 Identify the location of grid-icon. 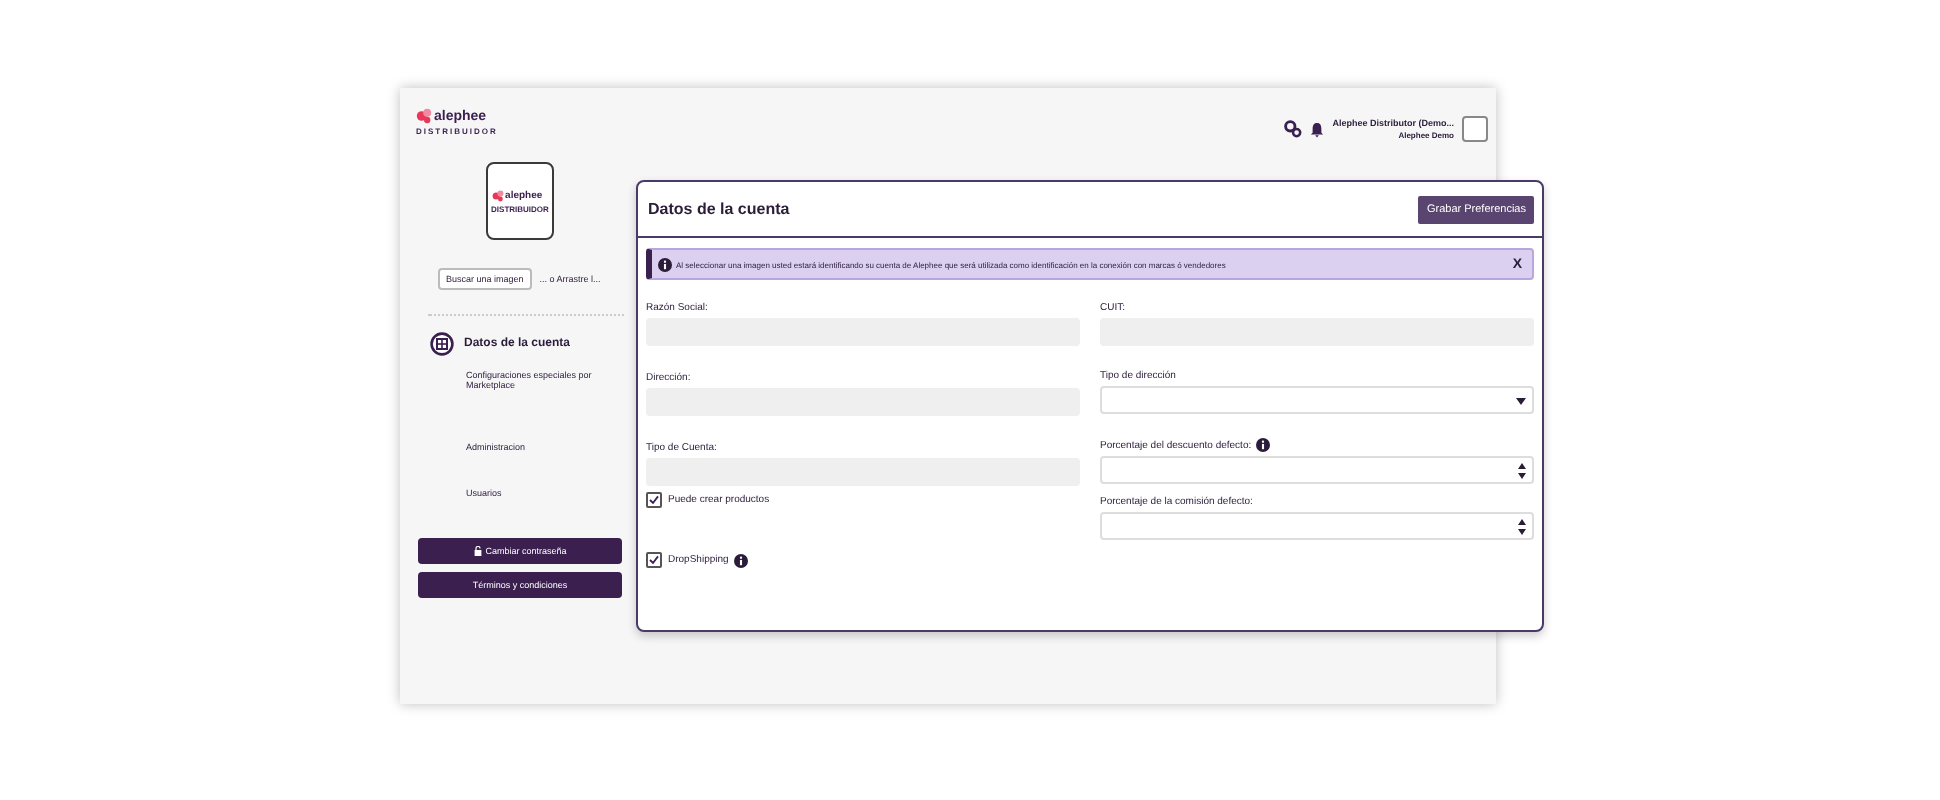
(442, 344).